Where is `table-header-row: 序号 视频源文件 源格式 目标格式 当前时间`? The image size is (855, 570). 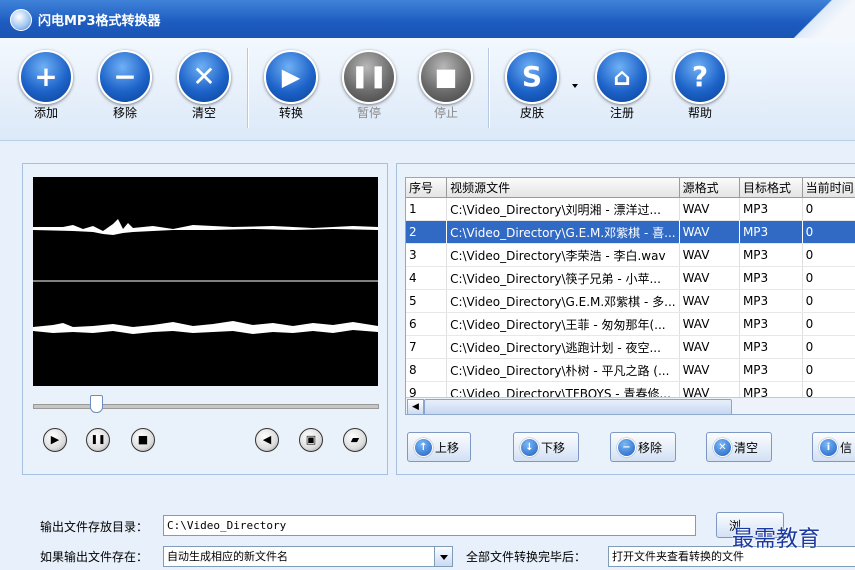 table-header-row: 序号 视频源文件 源格式 目标格式 当前时间 is located at coordinates (630, 188).